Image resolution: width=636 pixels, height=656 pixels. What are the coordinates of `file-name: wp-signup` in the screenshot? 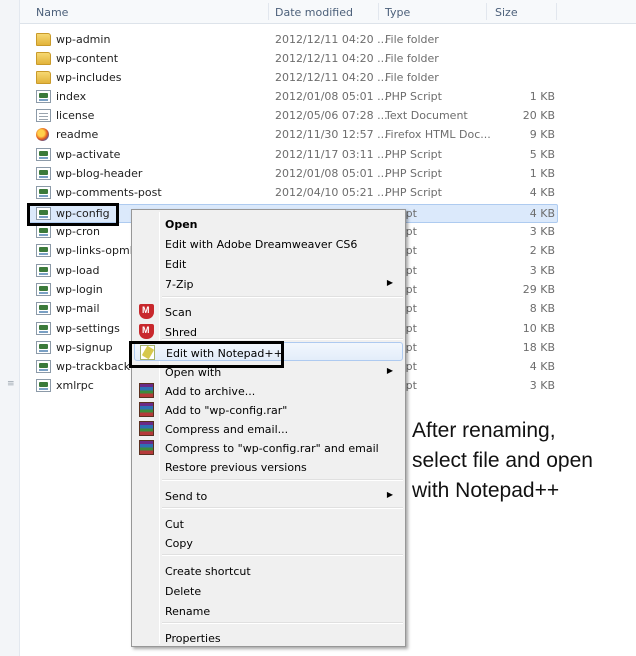 It's located at (84, 347).